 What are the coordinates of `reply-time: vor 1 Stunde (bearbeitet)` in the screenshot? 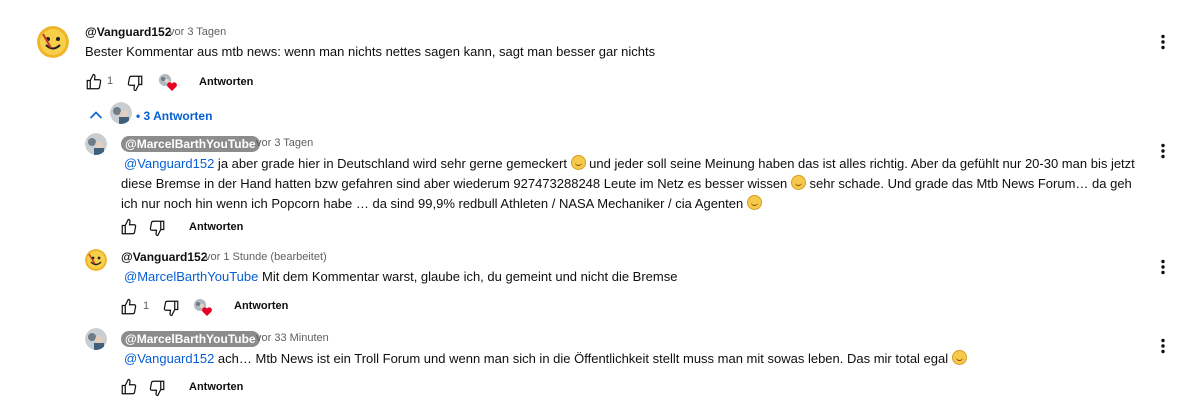 It's located at (266, 257).